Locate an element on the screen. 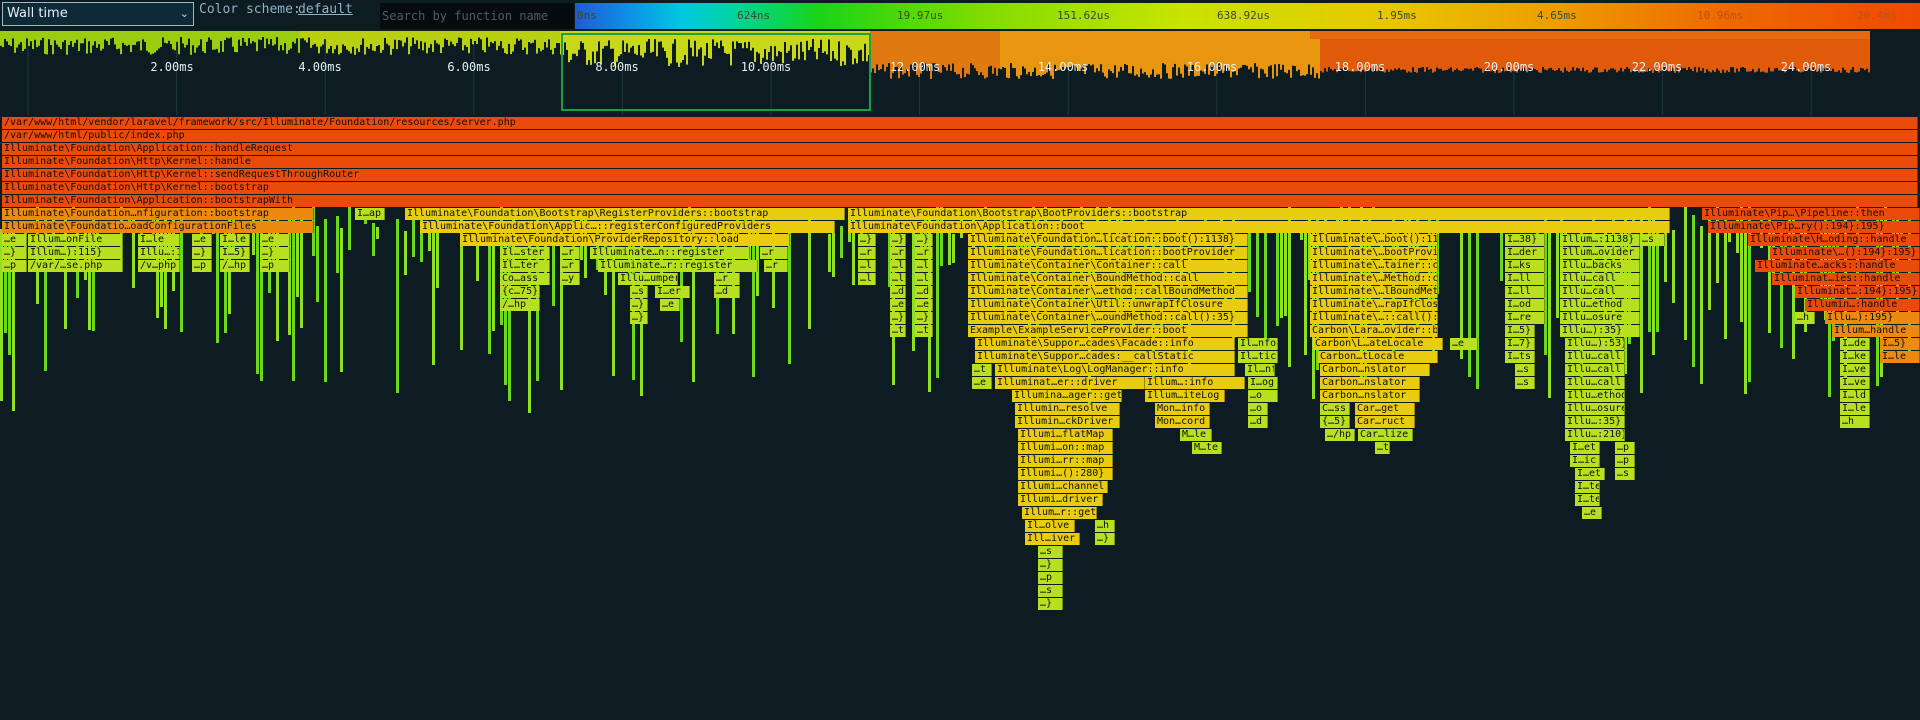 The image size is (1920, 720). flame-frame: …y is located at coordinates (570, 279).